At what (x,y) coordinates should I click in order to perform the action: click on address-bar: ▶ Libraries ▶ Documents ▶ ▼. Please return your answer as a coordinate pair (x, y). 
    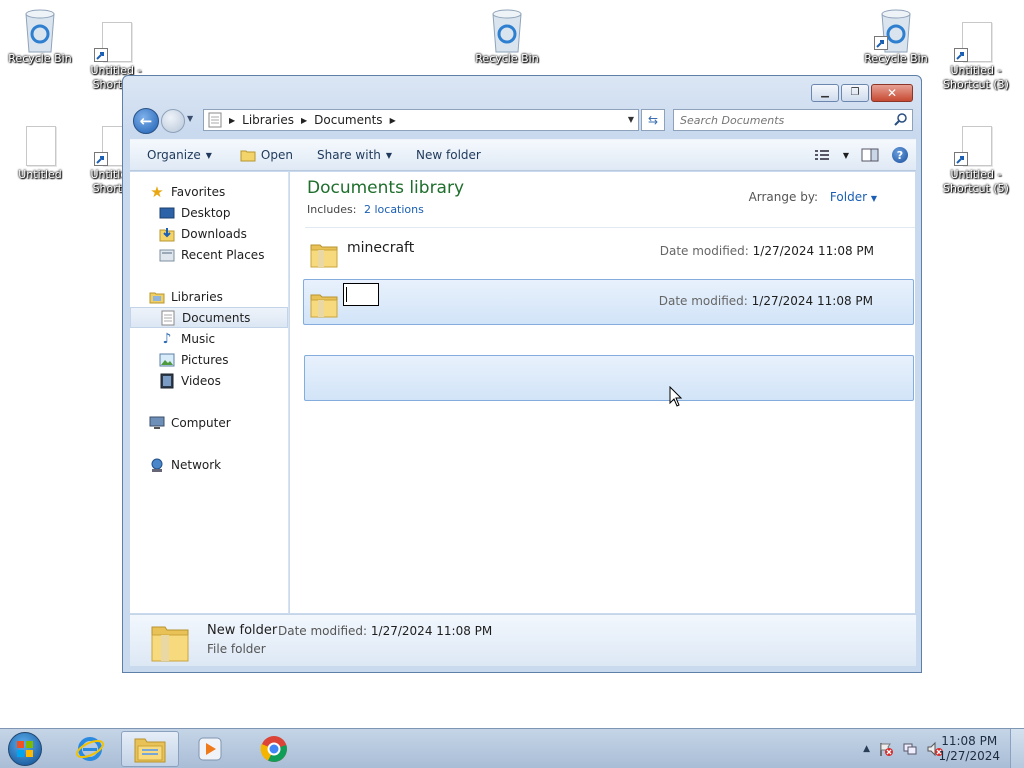
    Looking at the image, I should click on (421, 120).